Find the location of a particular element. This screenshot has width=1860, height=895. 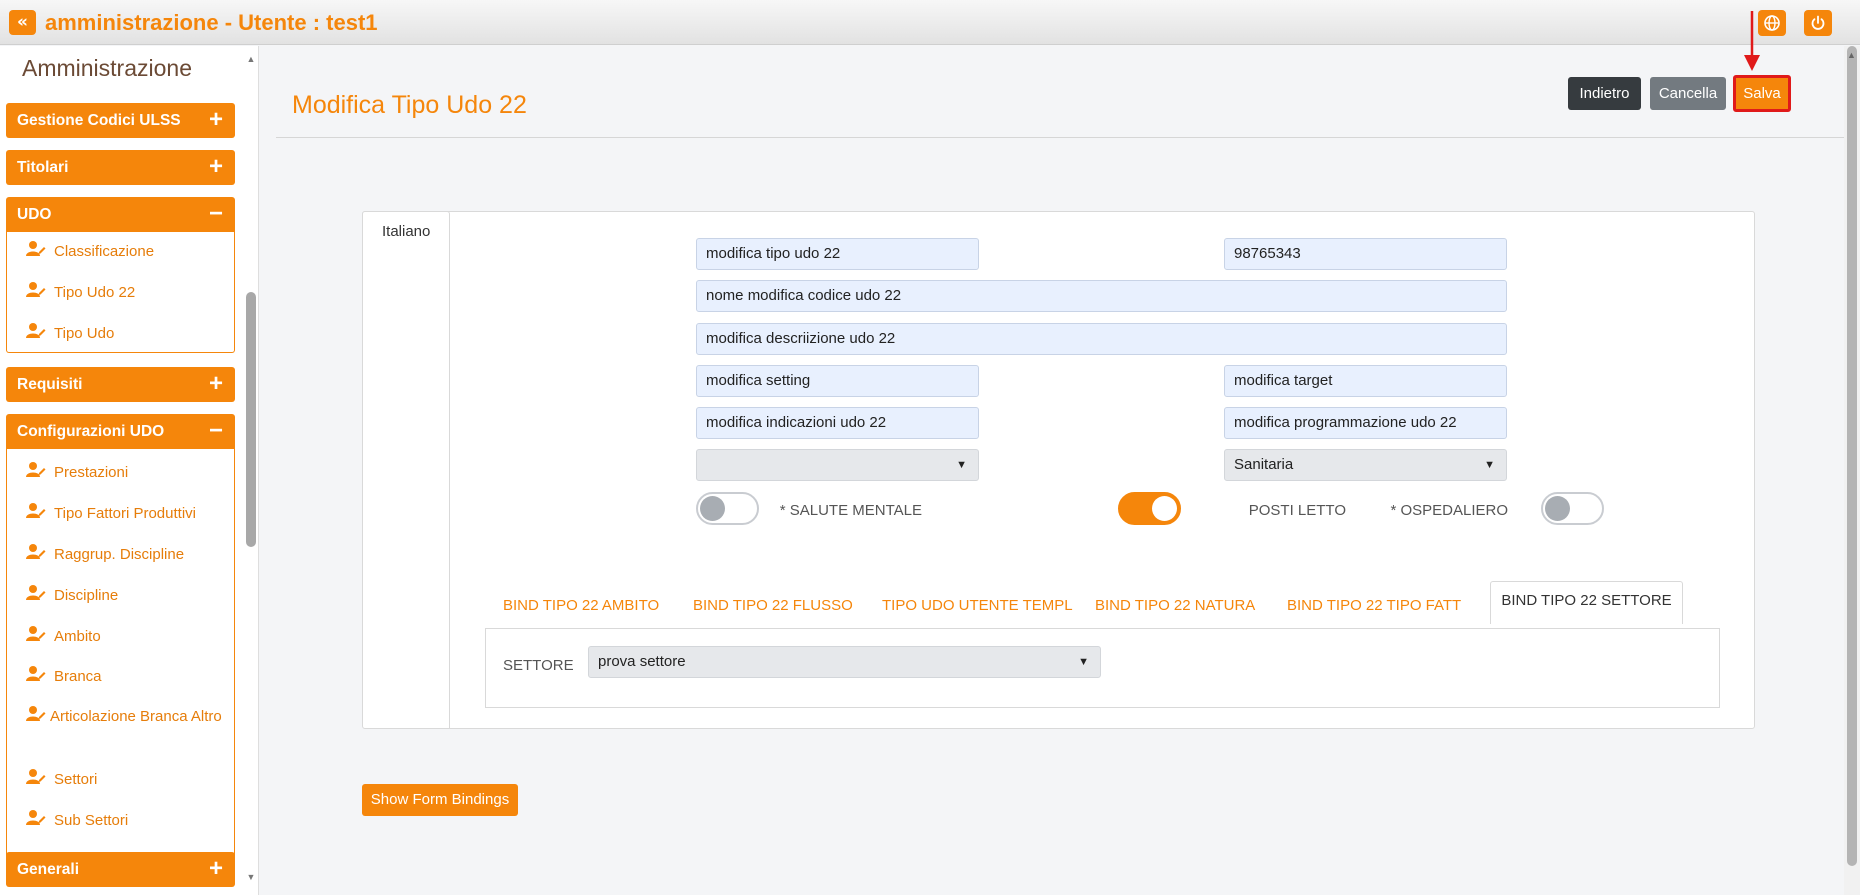

app-title: amministrazione - Utente : test1 is located at coordinates (211, 22).